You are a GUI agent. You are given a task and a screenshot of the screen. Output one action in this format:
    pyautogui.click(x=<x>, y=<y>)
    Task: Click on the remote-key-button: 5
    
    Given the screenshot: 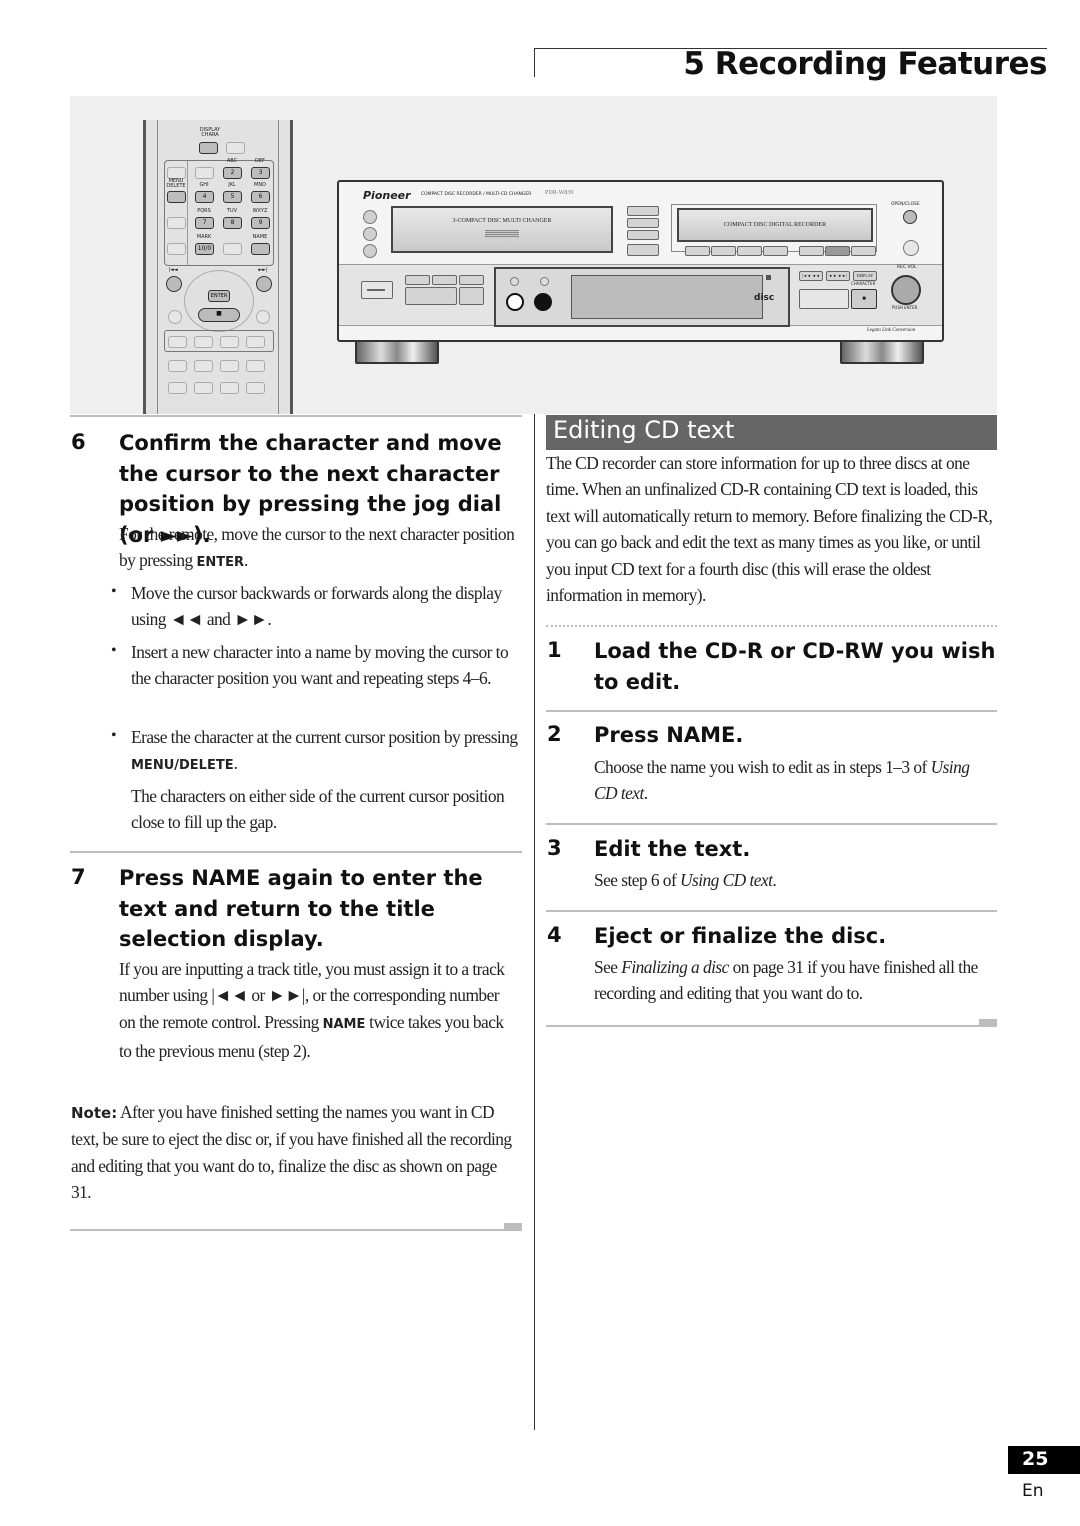 What is the action you would take?
    pyautogui.click(x=232, y=197)
    